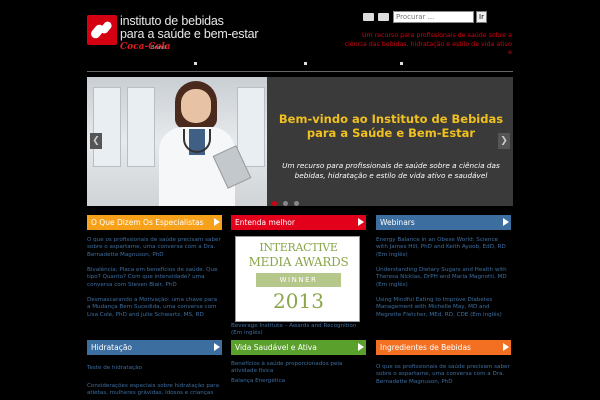 The width and height of the screenshot is (600, 400). Describe the element at coordinates (300, 67) in the screenshot. I see `main-nav` at that location.